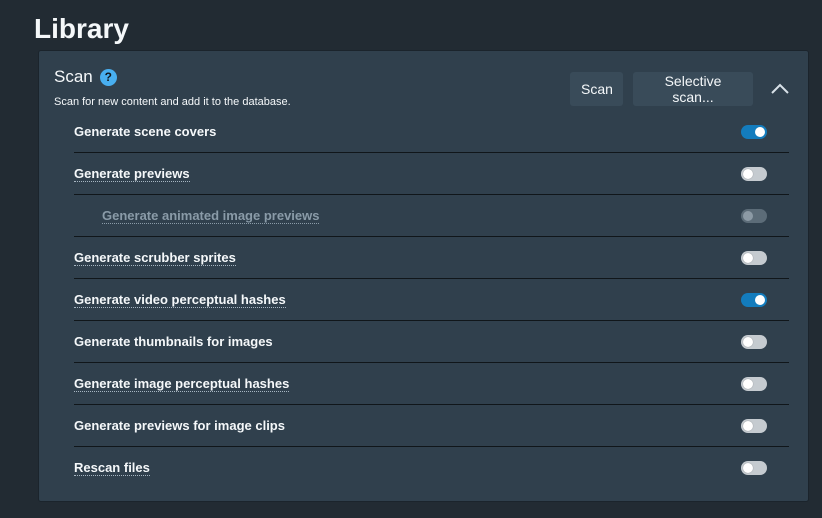 This screenshot has width=822, height=518. Describe the element at coordinates (81, 28) in the screenshot. I see `page-title: Library` at that location.